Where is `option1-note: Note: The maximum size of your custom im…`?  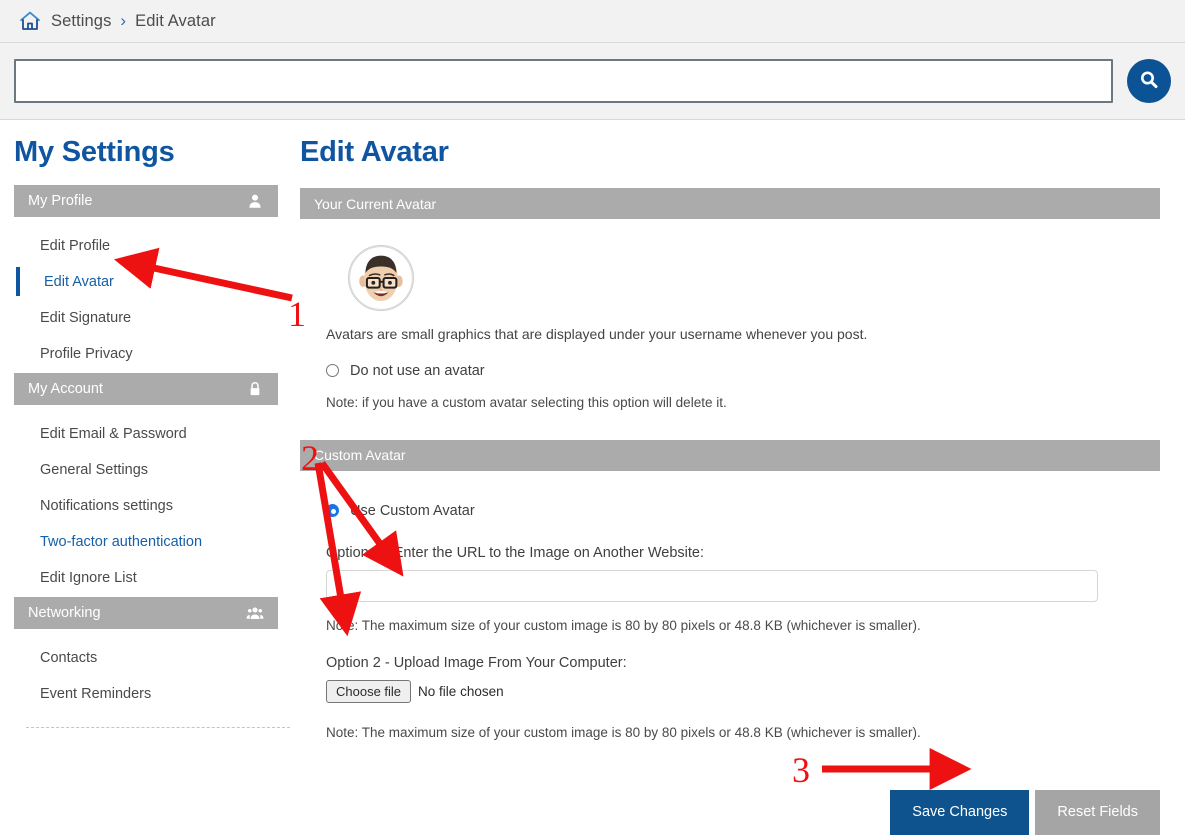
option1-note: Note: The maximum size of your custom im… is located at coordinates (623, 625).